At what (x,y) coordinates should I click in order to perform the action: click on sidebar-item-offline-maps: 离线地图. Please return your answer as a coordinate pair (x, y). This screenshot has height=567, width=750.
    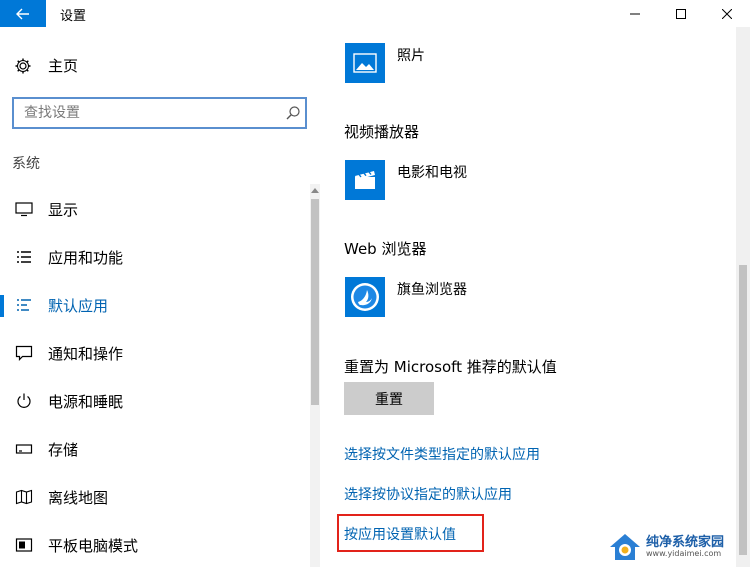
    Looking at the image, I should click on (155, 497).